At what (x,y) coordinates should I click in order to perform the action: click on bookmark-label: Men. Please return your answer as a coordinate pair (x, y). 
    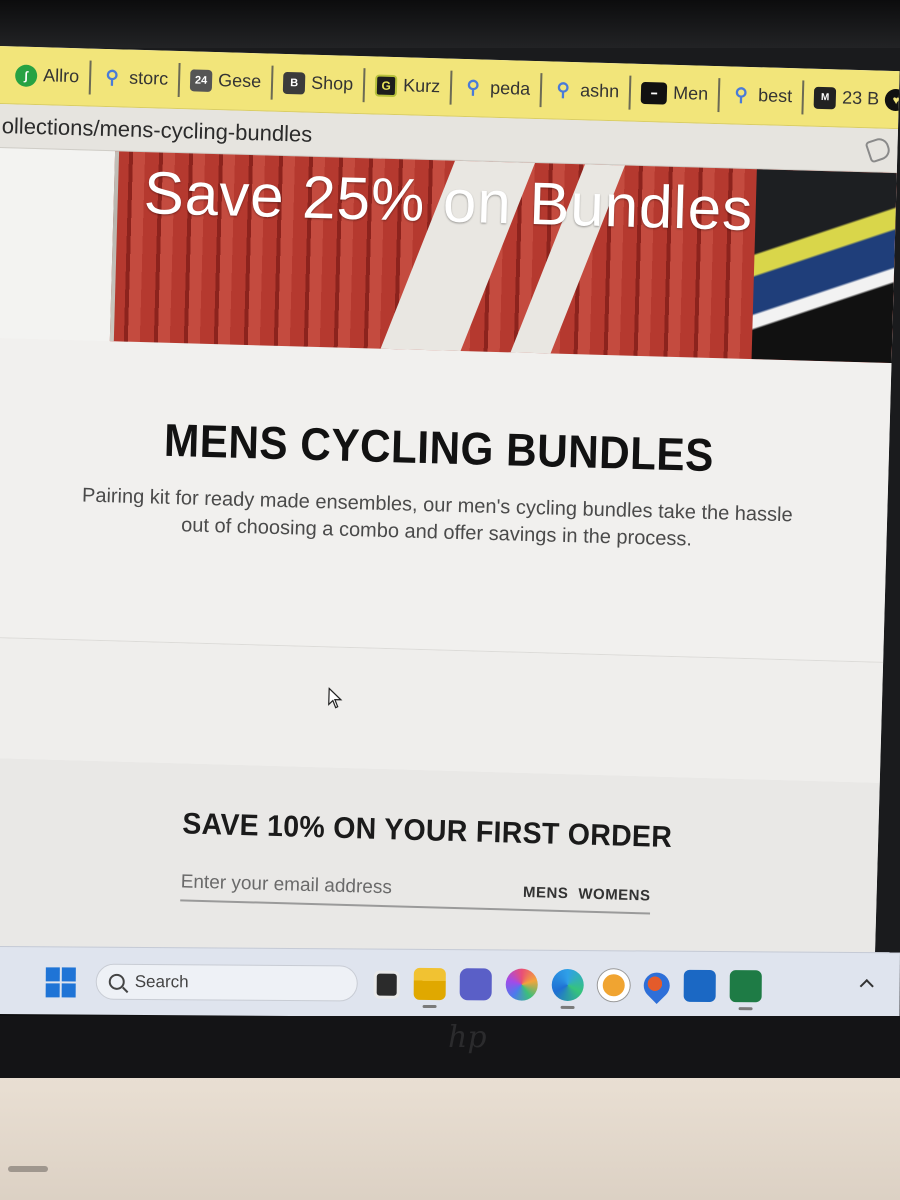
    Looking at the image, I should click on (690, 93).